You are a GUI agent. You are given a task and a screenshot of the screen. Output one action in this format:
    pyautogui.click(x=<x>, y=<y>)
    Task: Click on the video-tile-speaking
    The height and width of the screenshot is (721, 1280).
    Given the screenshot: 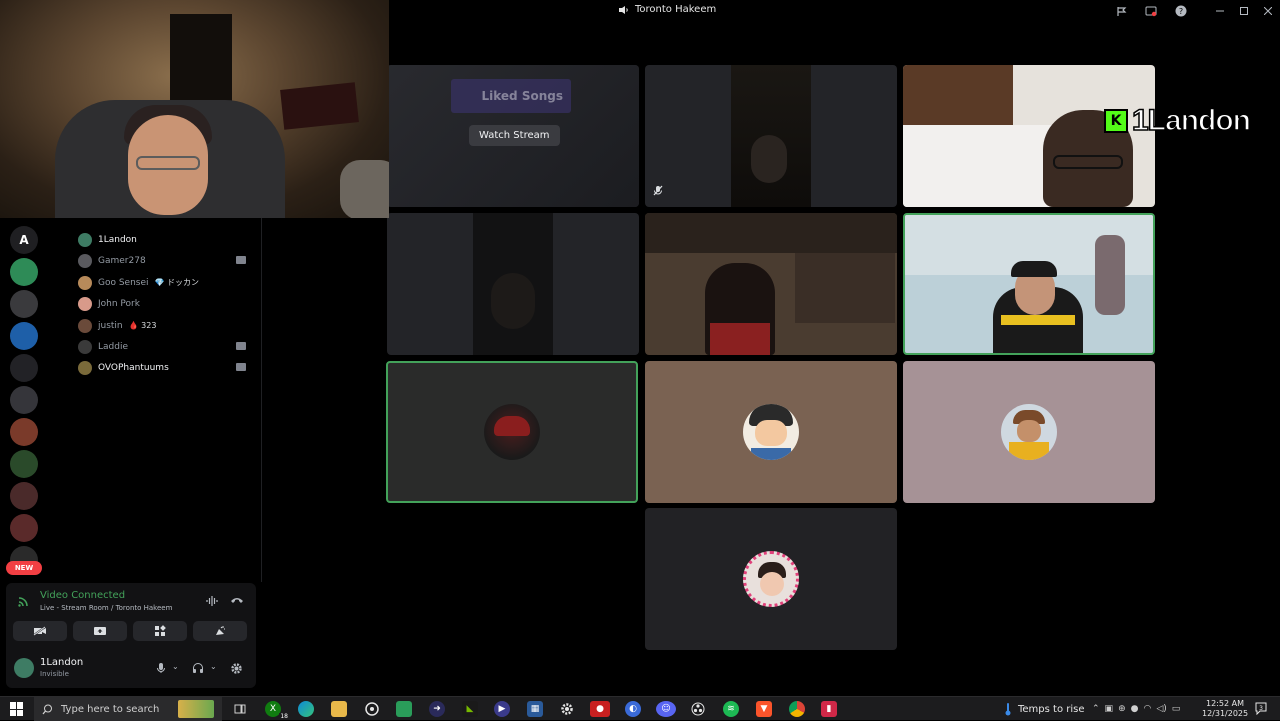 What is the action you would take?
    pyautogui.click(x=1029, y=284)
    